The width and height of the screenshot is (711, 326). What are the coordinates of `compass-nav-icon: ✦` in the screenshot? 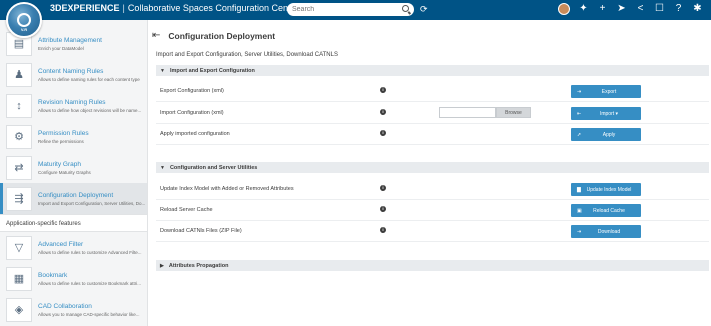 It's located at (583, 9).